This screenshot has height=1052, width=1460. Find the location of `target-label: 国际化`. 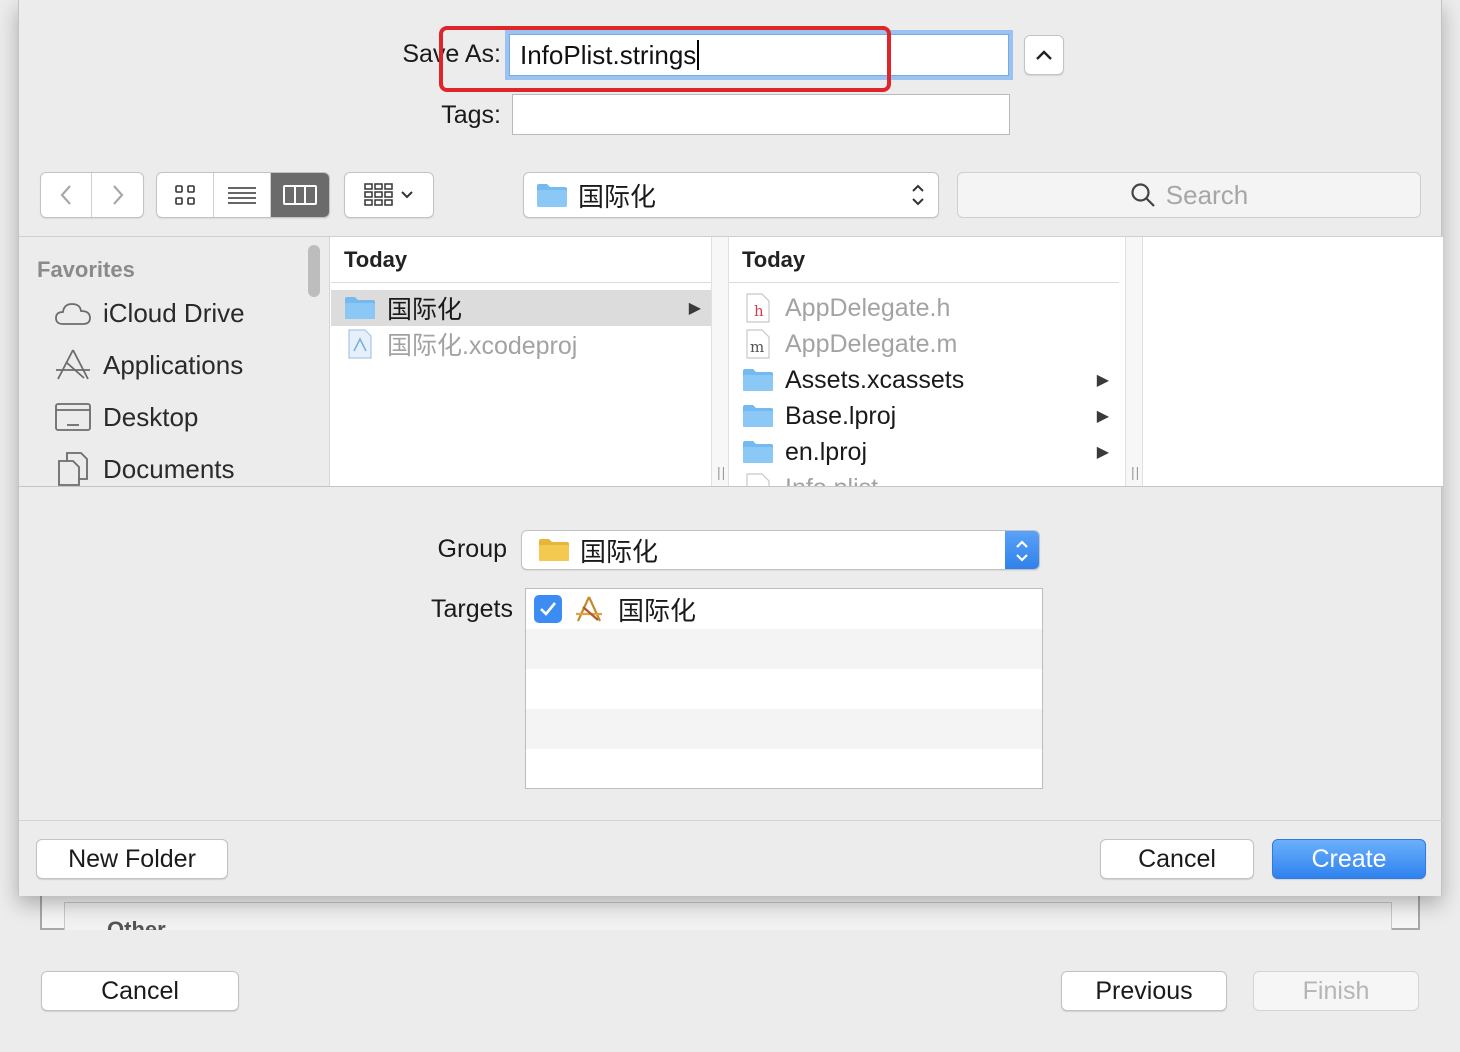

target-label: 国际化 is located at coordinates (657, 610).